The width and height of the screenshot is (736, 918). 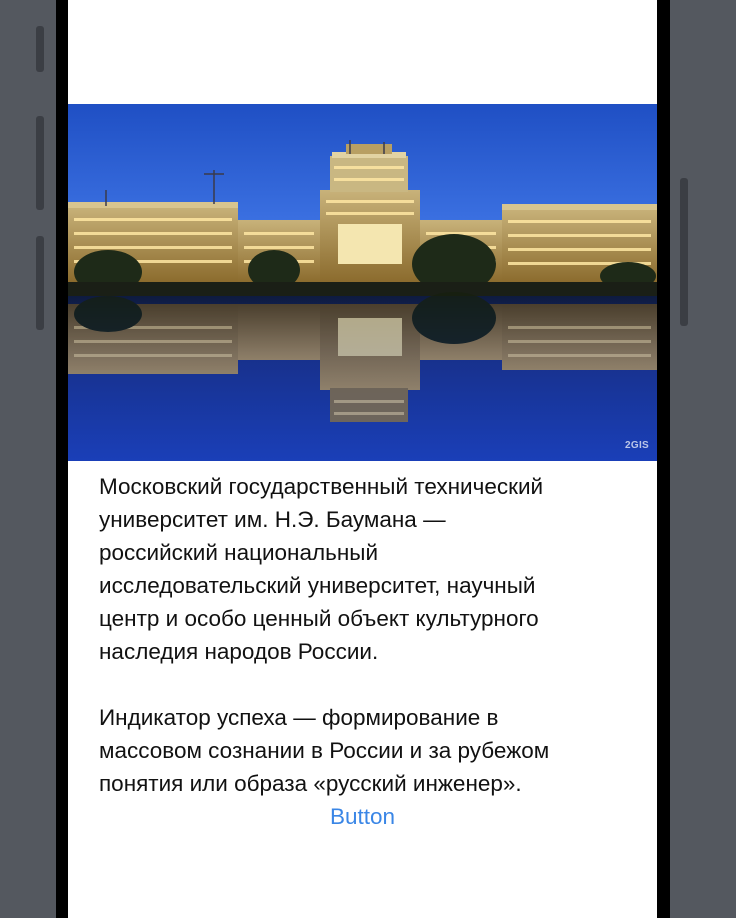 I want to click on ring-silent-switch, so click(x=40, y=49).